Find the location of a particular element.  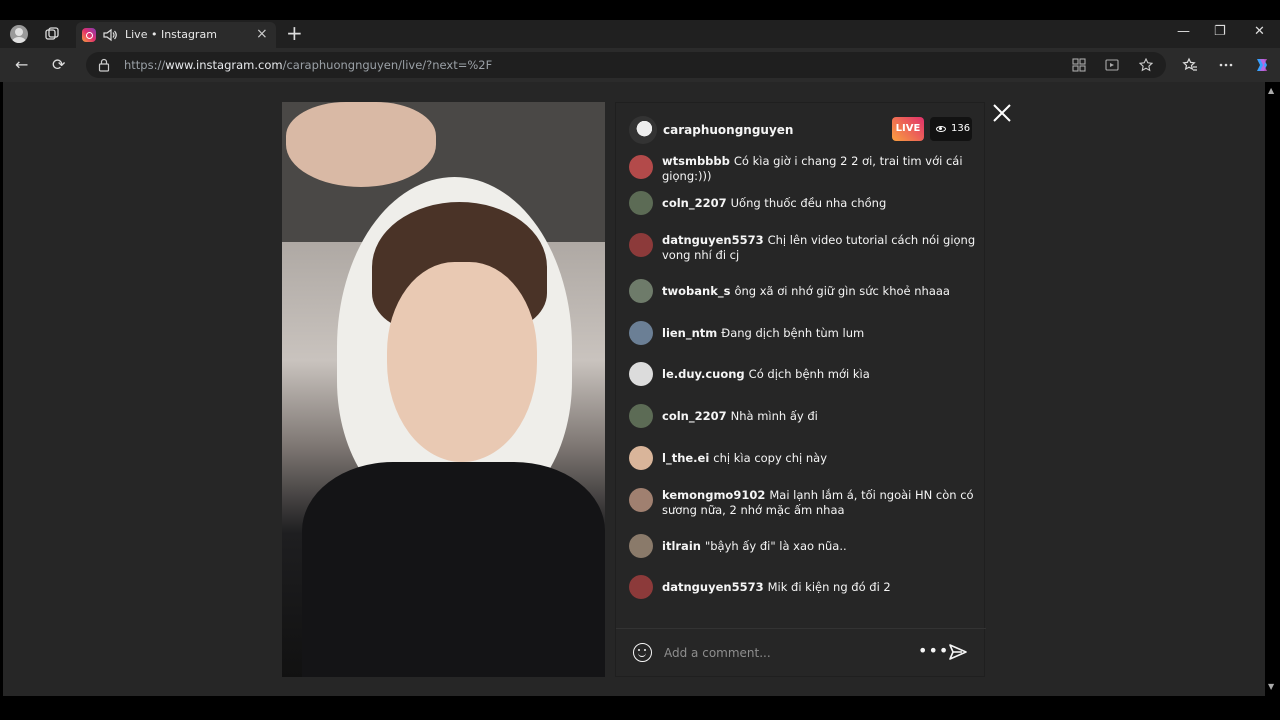

close-icon is located at coordinates (1002, 113).